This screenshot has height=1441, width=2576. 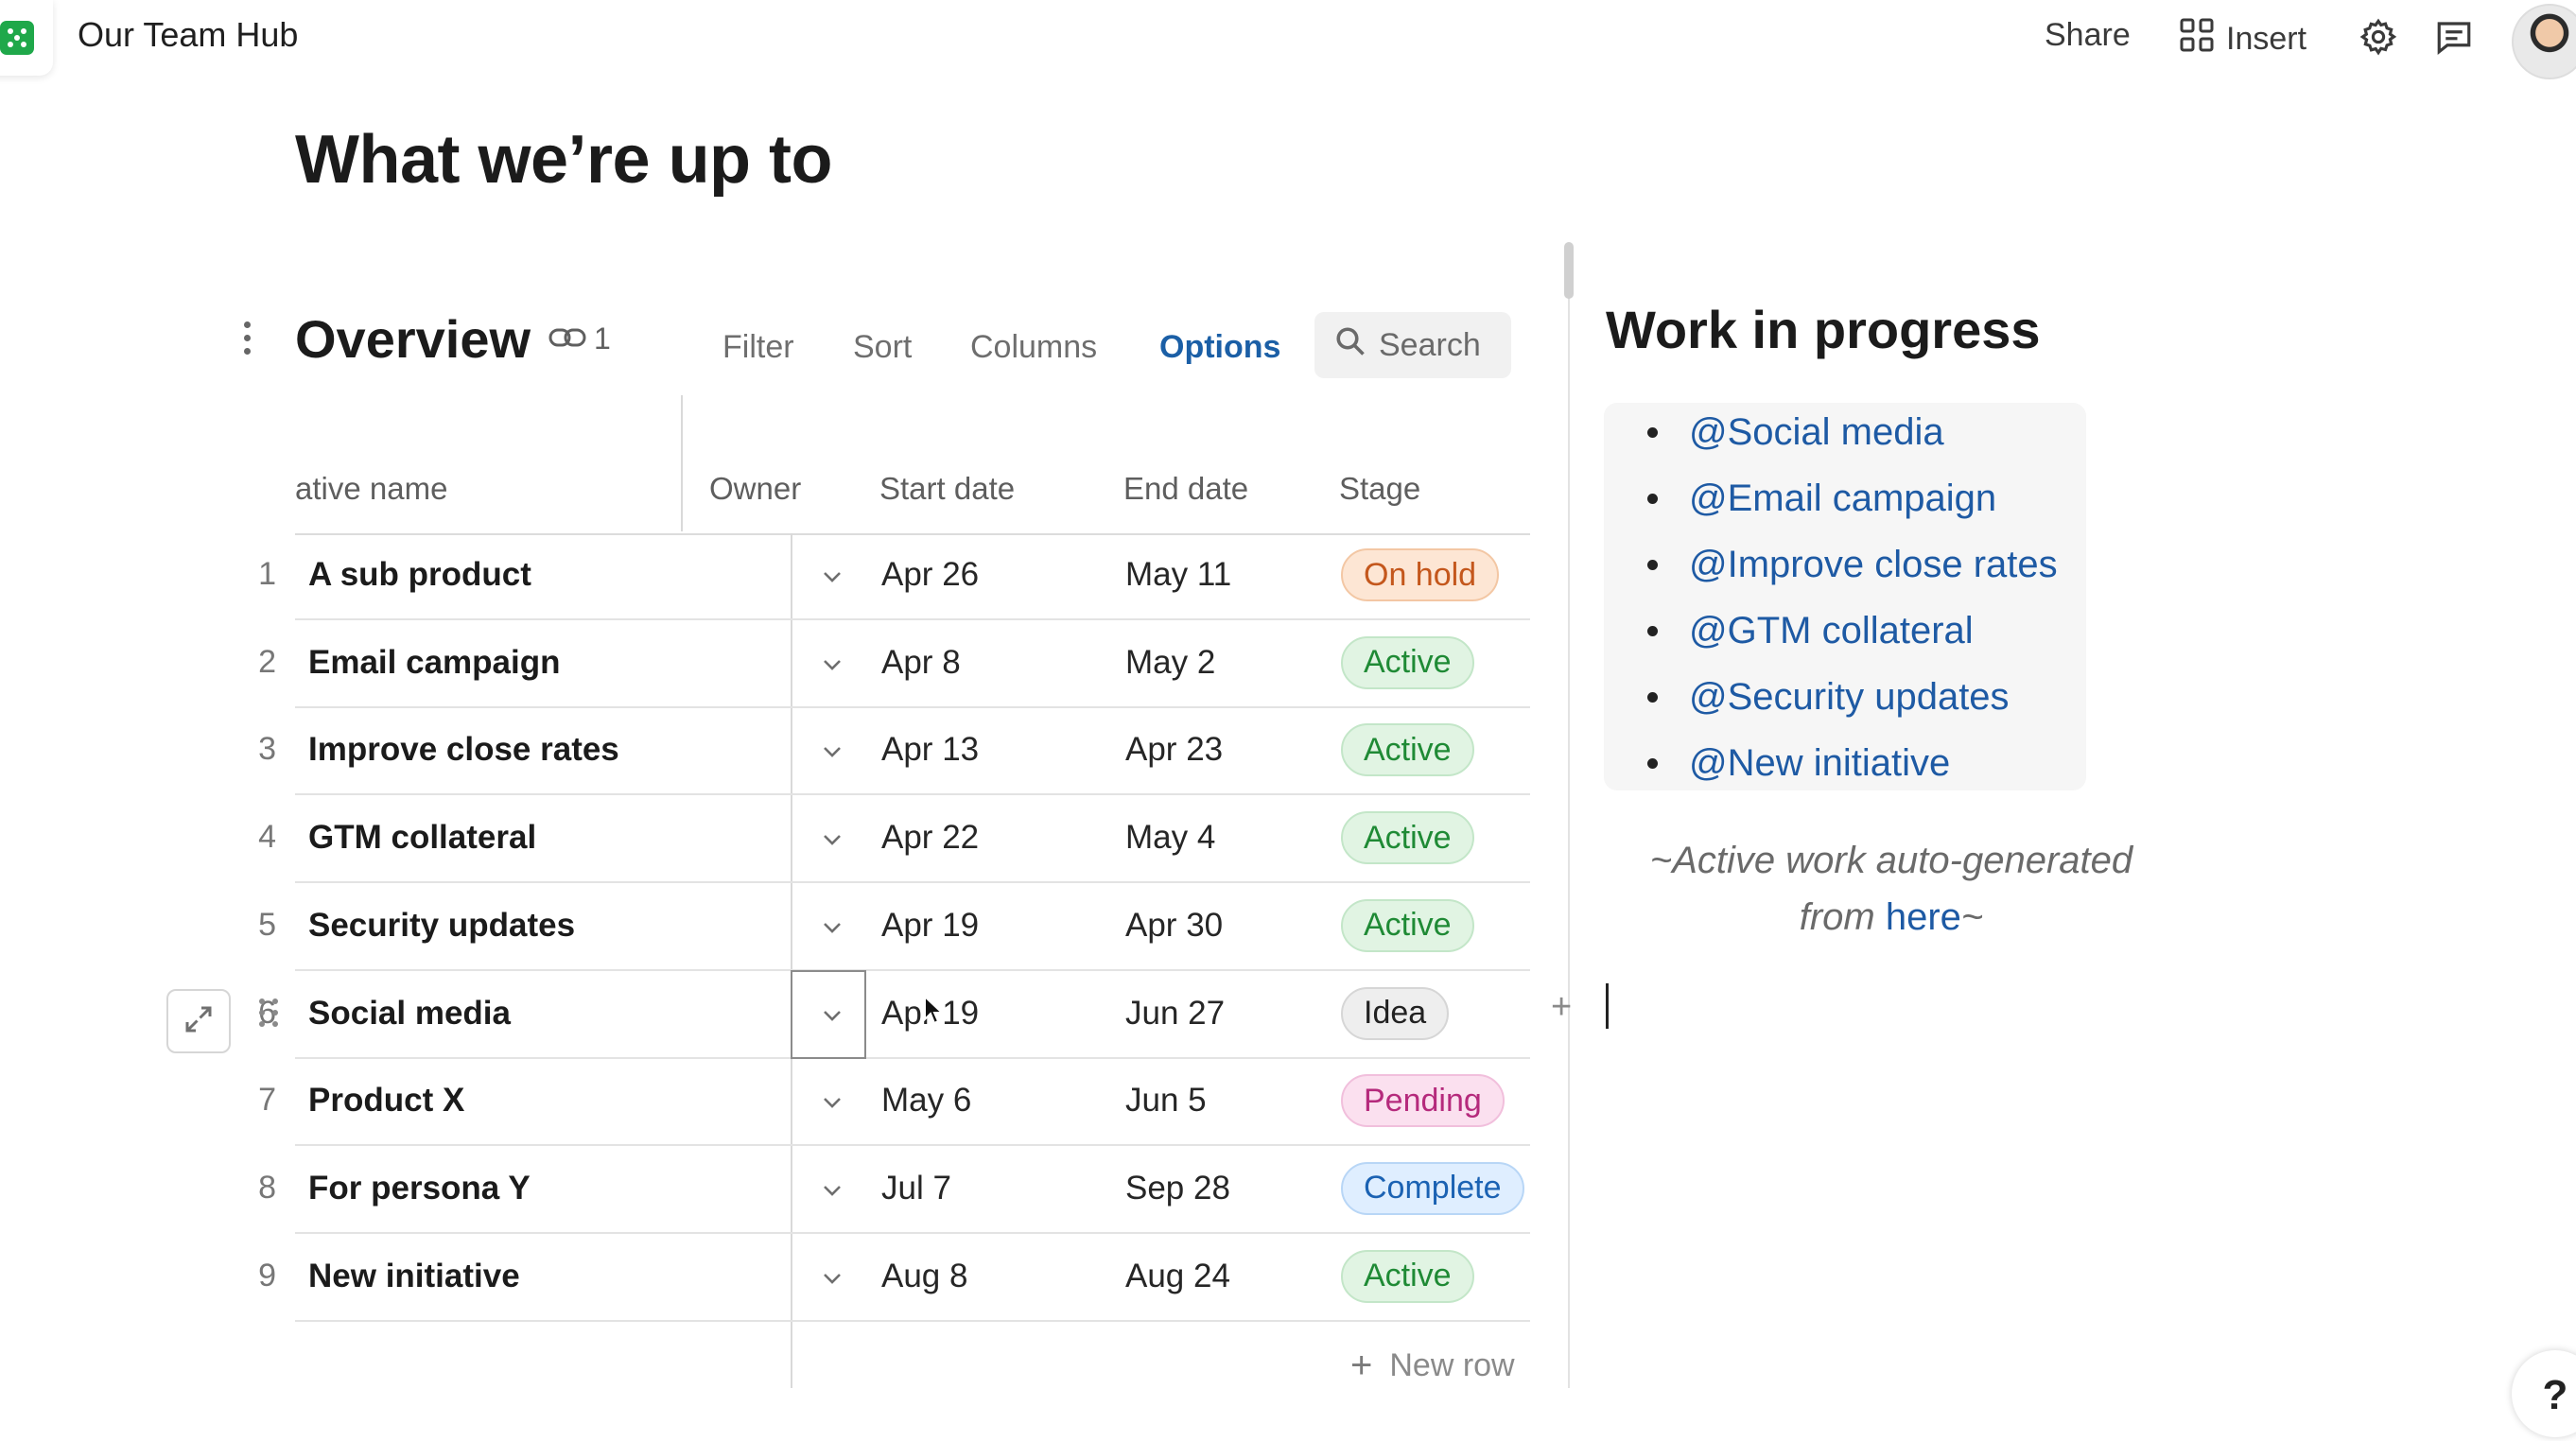 I want to click on add-block-icon: +, so click(x=1561, y=1008).